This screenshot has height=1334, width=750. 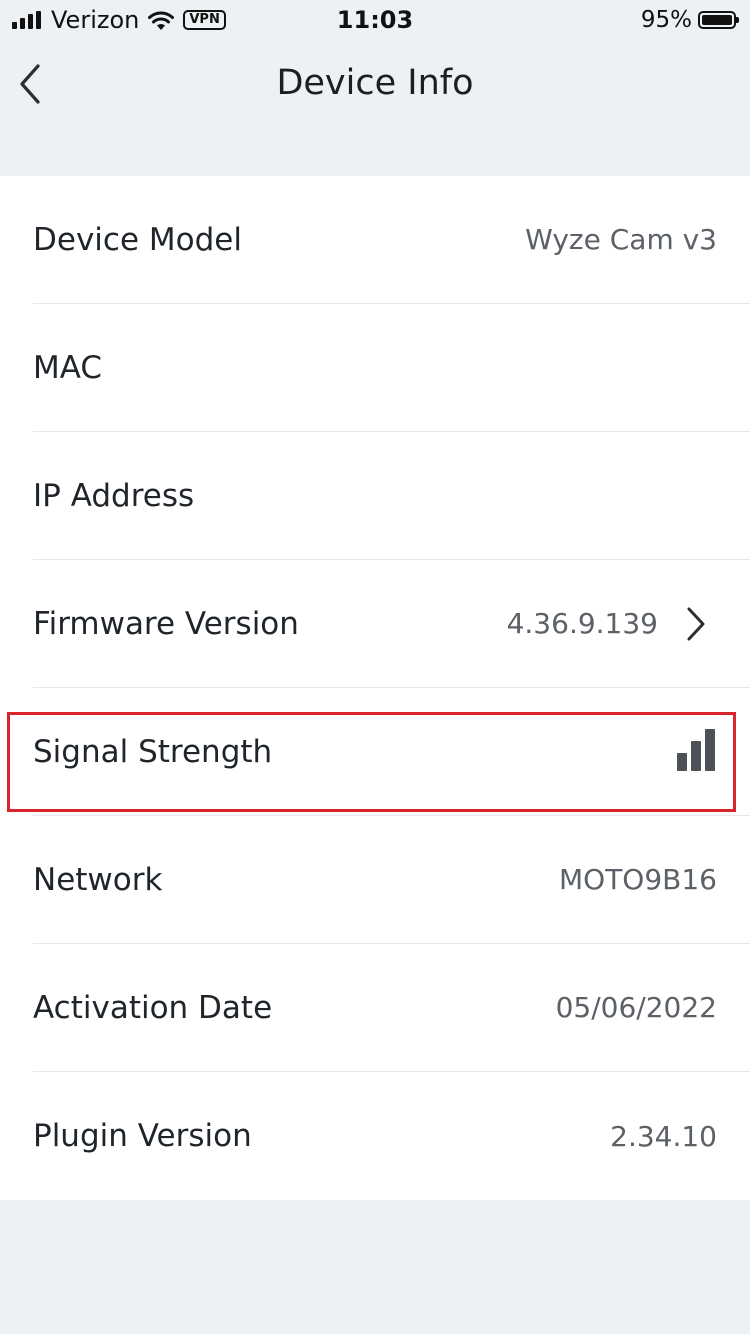 I want to click on row-device-model: Device Model Wyze Cam v3, so click(x=391, y=240).